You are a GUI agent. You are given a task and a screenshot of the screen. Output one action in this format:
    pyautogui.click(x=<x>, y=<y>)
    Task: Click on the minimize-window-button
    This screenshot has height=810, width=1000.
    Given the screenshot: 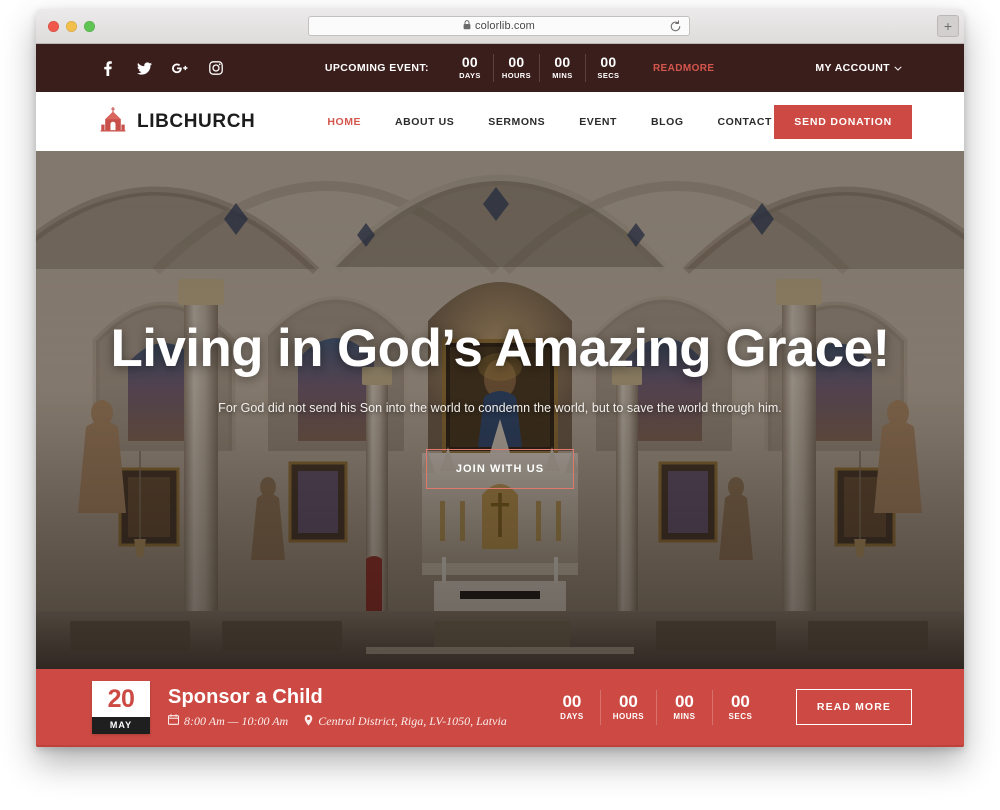 What is the action you would take?
    pyautogui.click(x=71, y=26)
    